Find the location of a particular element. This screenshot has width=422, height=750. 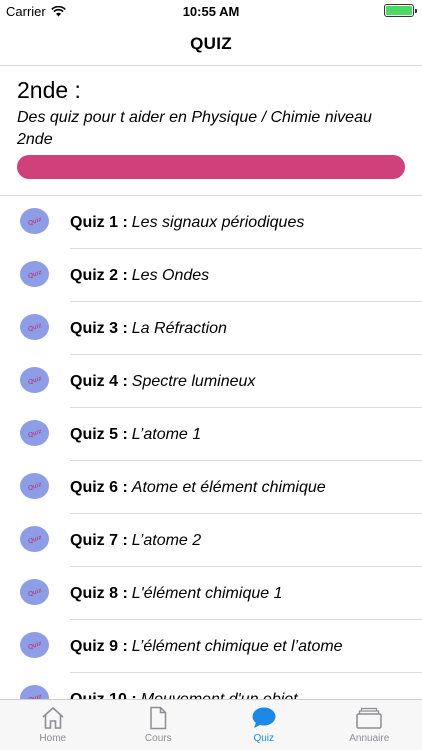

tab-cours-label: Cours is located at coordinates (158, 738).